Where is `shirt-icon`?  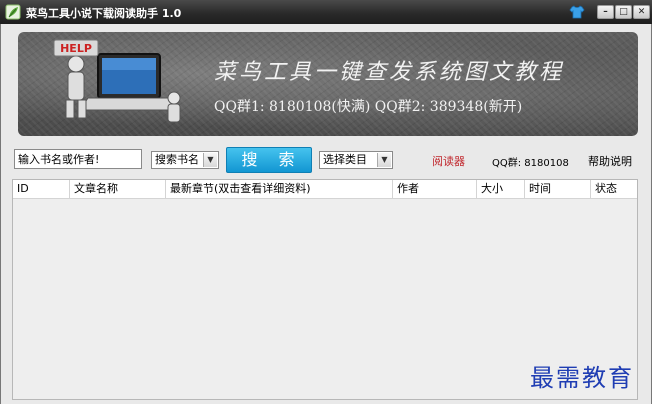
shirt-icon is located at coordinates (577, 12).